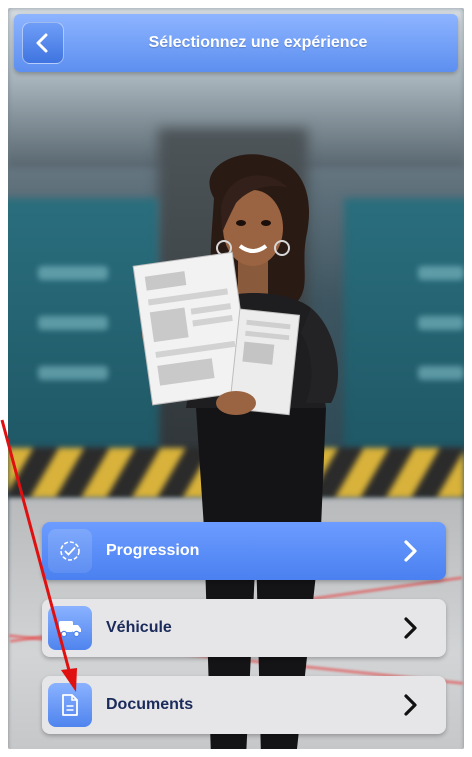 The image size is (472, 757). I want to click on check-circle-icon, so click(70, 551).